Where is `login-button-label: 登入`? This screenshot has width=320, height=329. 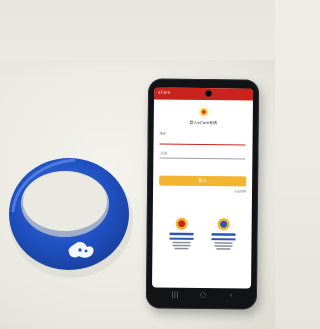 login-button-label: 登入 is located at coordinates (203, 181).